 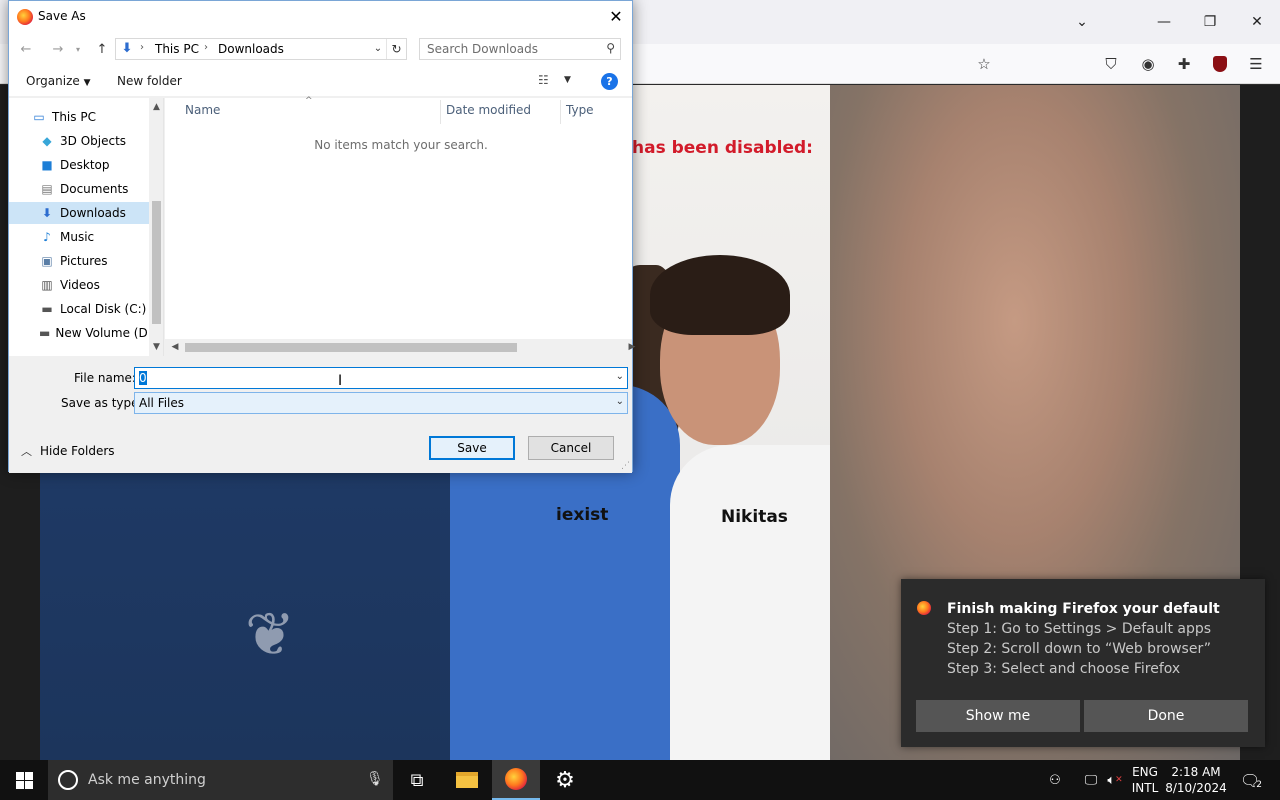 What do you see at coordinates (370, 378) in the screenshot?
I see `file-name-input` at bounding box center [370, 378].